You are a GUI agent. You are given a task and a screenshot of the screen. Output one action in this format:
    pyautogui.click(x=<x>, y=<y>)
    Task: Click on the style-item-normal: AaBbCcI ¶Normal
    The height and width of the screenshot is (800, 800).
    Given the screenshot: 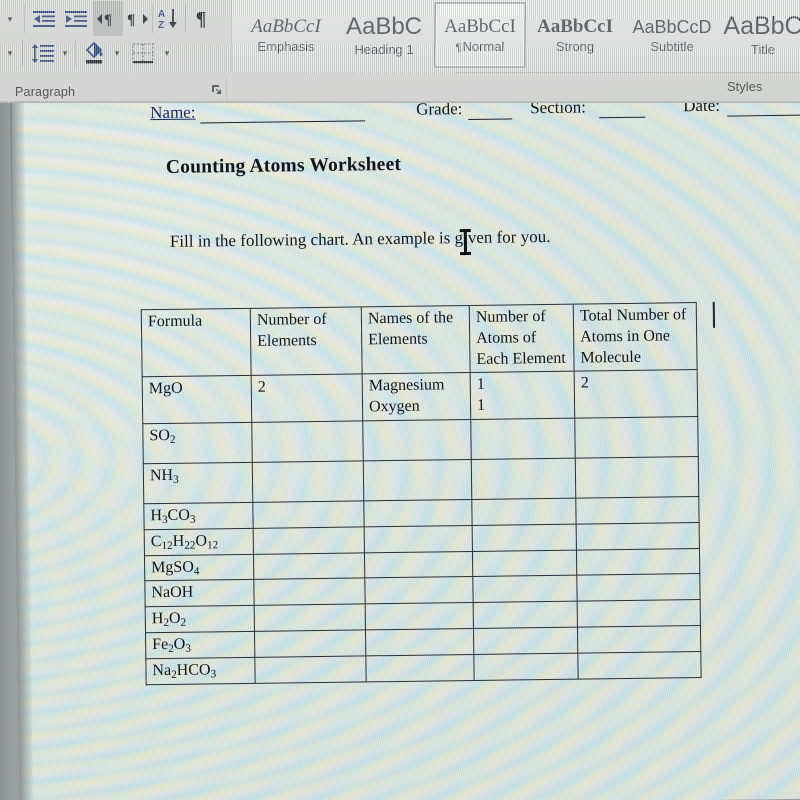 What is the action you would take?
    pyautogui.click(x=480, y=35)
    